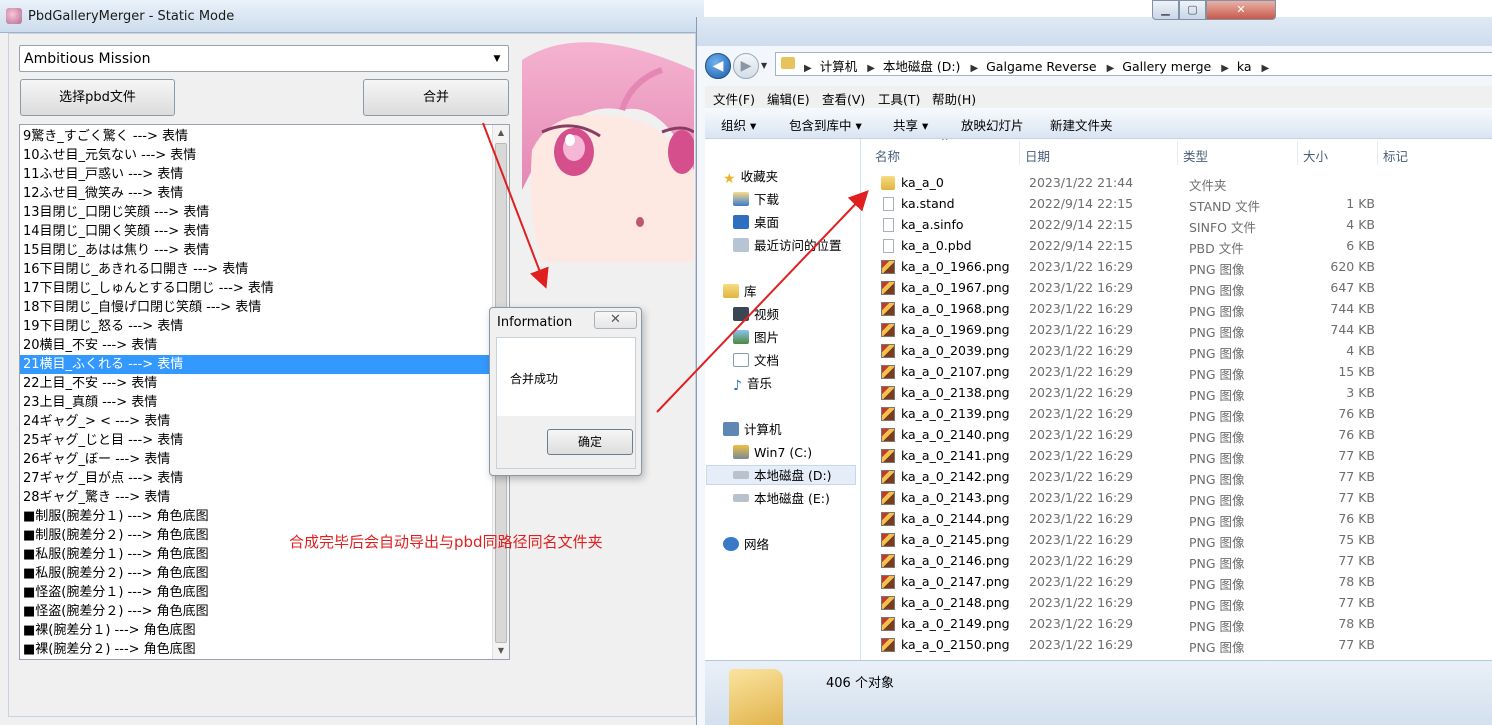 The height and width of the screenshot is (725, 1492). Describe the element at coordinates (756, 200) in the screenshot. I see `nav-downloads: 下载` at that location.